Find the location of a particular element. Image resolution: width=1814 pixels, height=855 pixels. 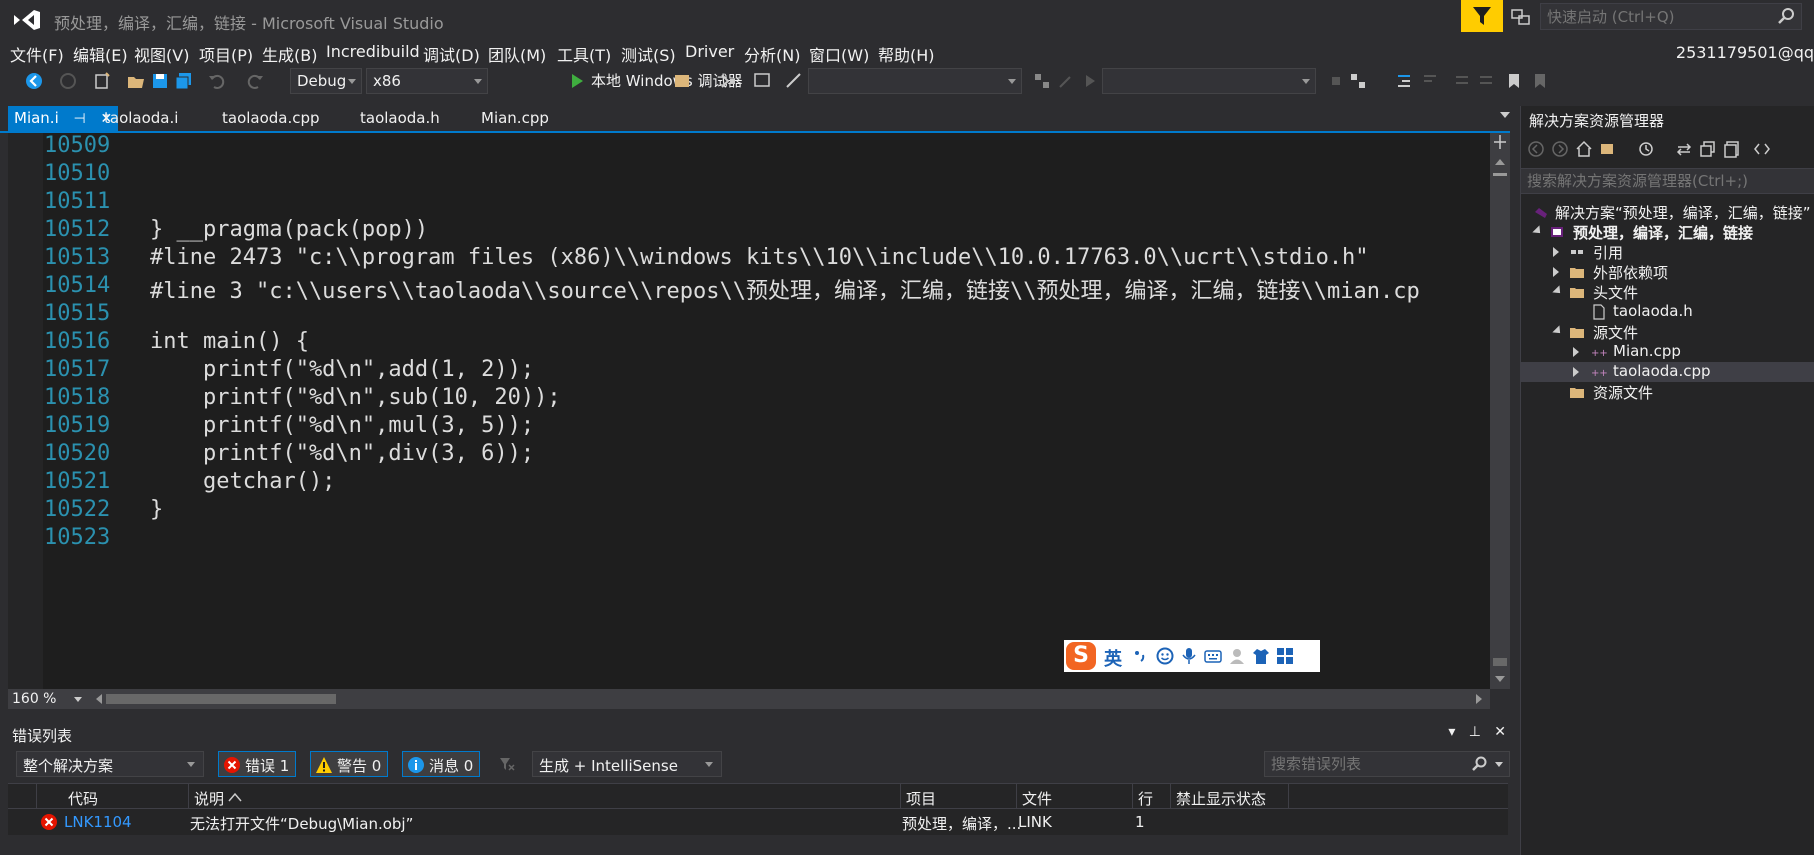

column-header-file: 文件 is located at coordinates (1037, 798).